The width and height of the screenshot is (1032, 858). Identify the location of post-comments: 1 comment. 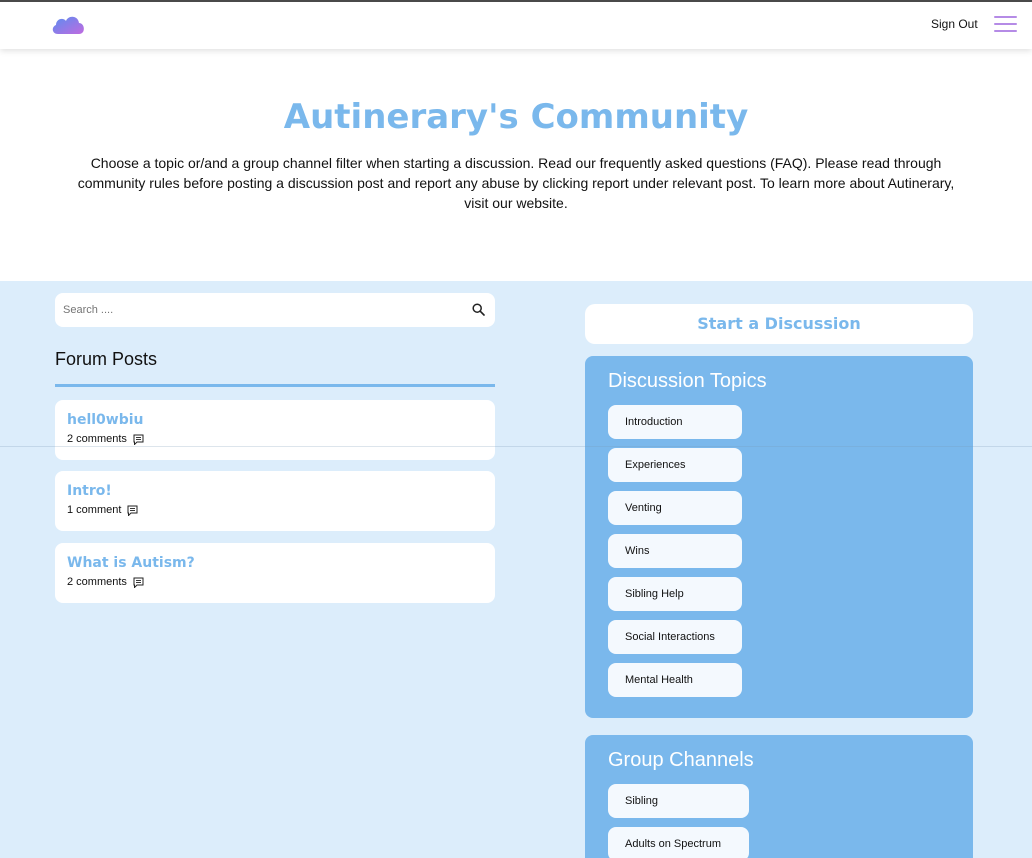
(102, 510).